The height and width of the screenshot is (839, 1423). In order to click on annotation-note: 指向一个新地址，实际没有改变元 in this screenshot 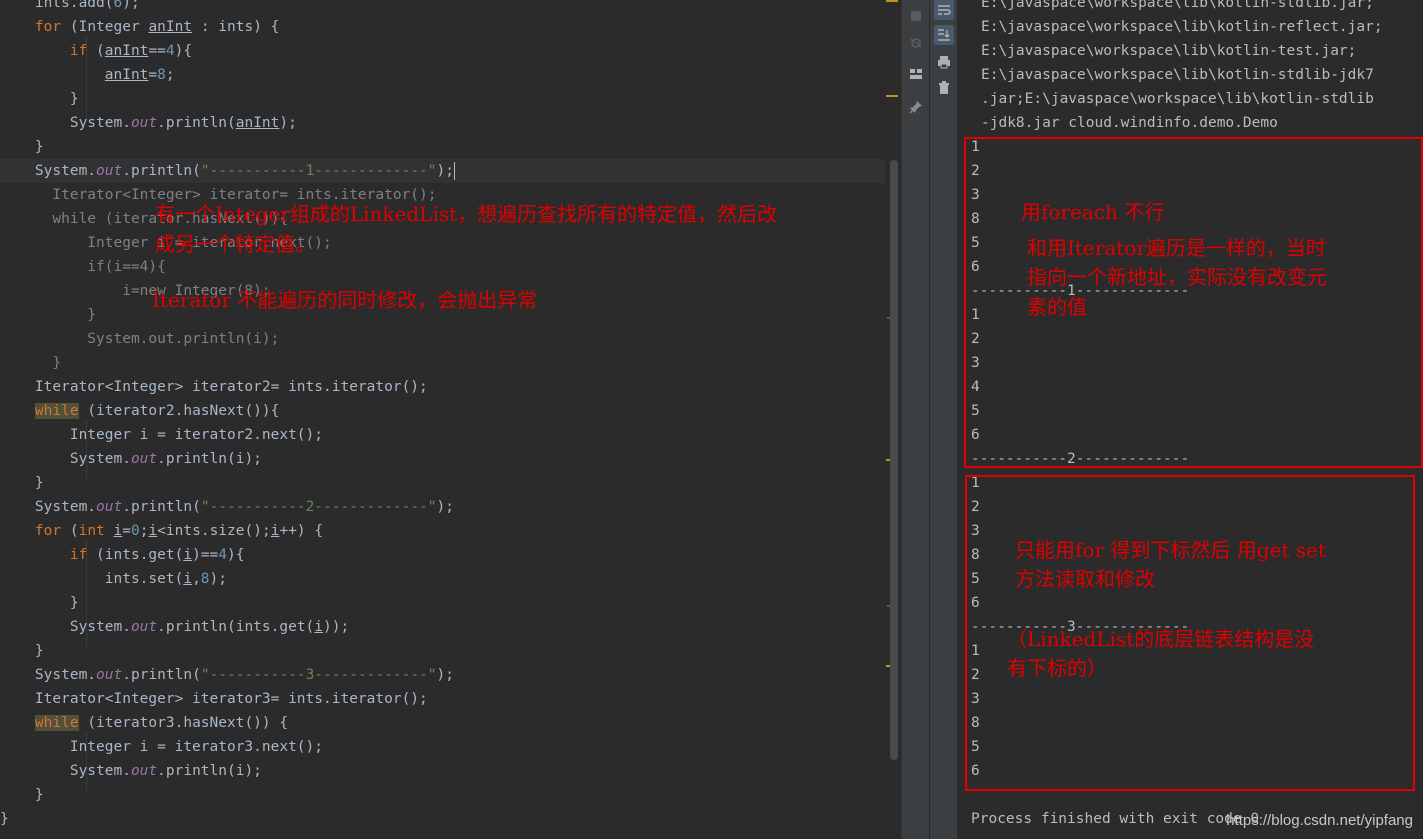, I will do `click(1177, 277)`.